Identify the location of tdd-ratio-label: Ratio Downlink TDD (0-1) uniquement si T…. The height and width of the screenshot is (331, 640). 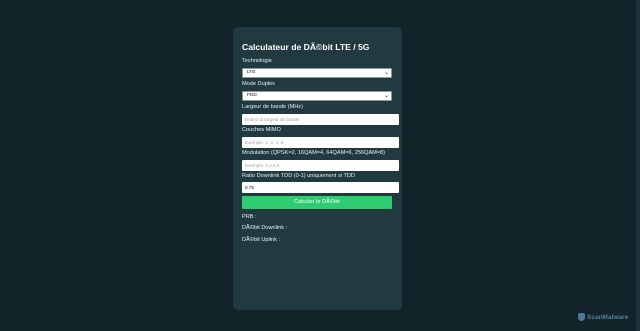
(298, 176).